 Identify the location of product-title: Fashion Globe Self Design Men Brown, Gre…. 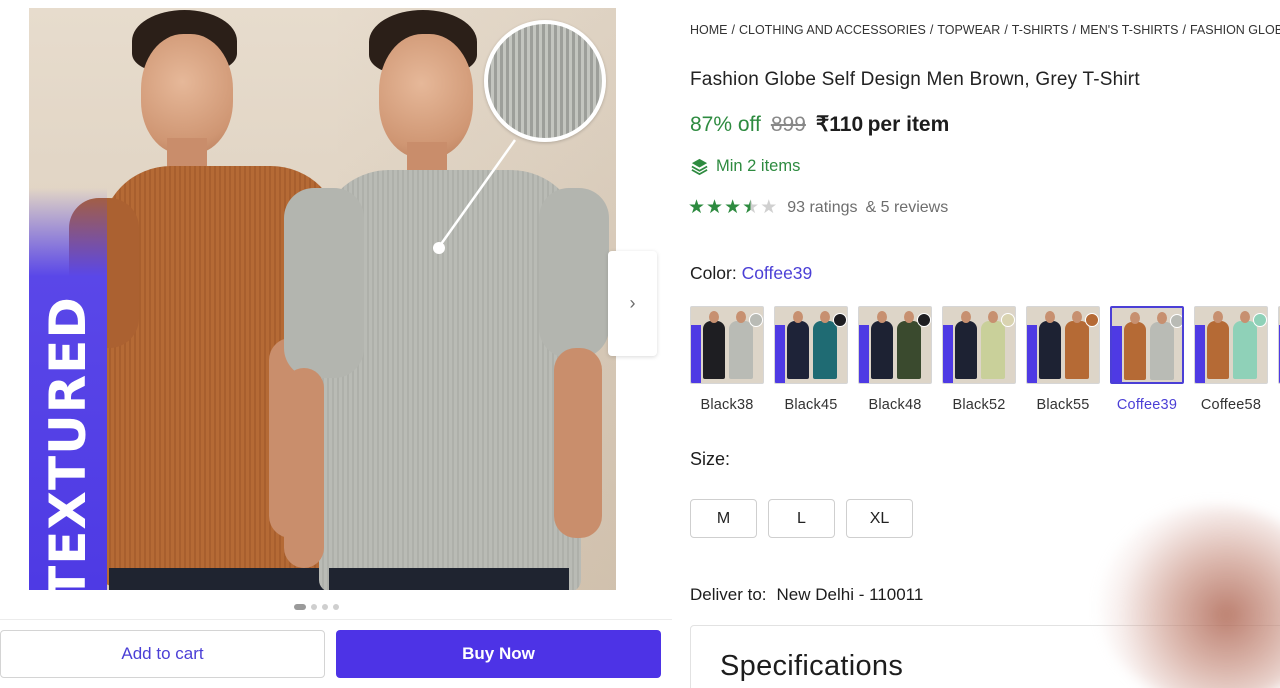
(915, 79).